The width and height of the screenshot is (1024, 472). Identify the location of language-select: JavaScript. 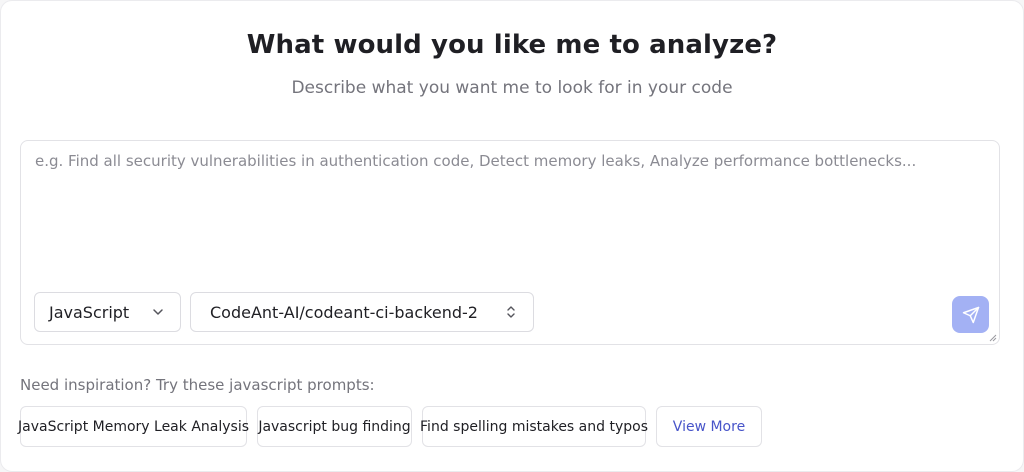
(107, 312).